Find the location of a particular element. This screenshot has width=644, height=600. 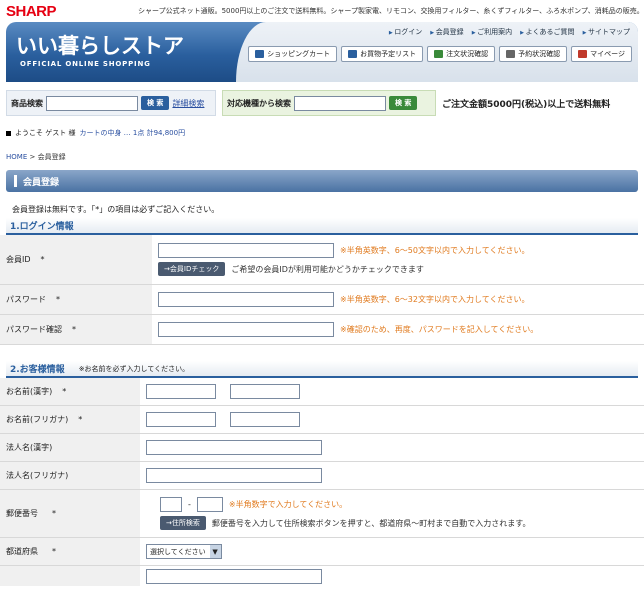

name-kana-label-cell: お名前(フリガナ) * is located at coordinates (70, 419).